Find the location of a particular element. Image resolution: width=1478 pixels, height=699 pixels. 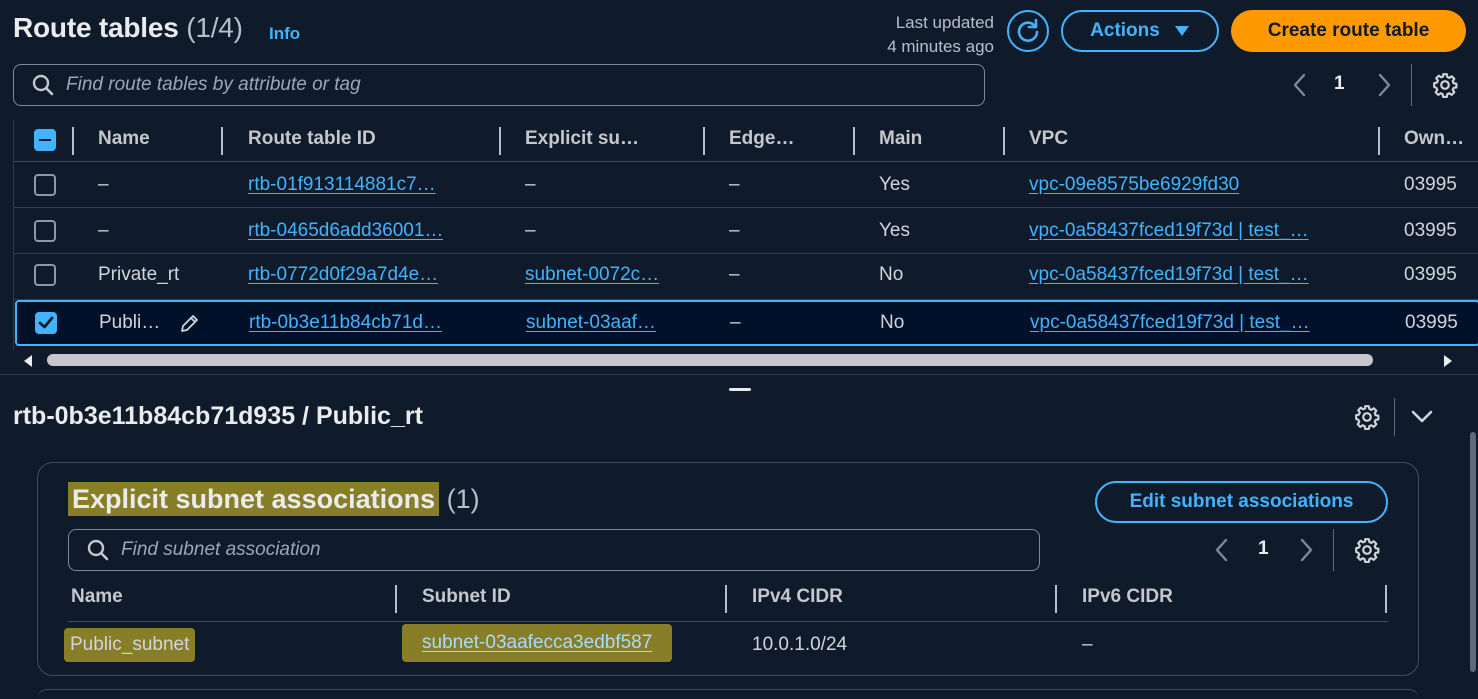

actions-button: Actions is located at coordinates (1140, 31).